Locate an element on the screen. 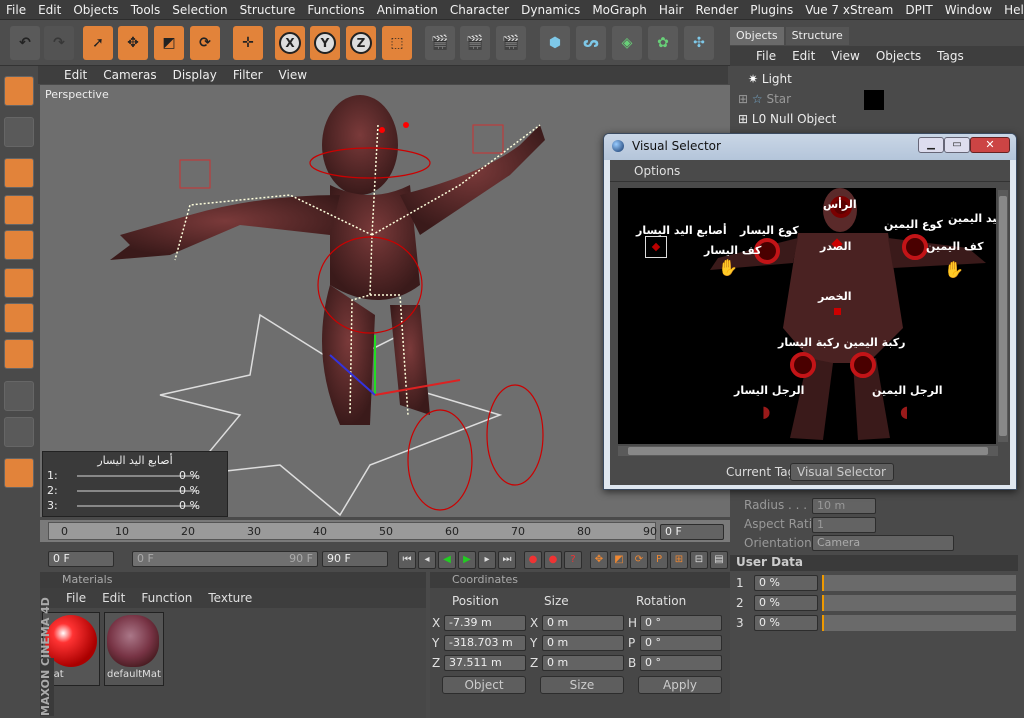  obj-menu-tags: Tags is located at coordinates (950, 56).